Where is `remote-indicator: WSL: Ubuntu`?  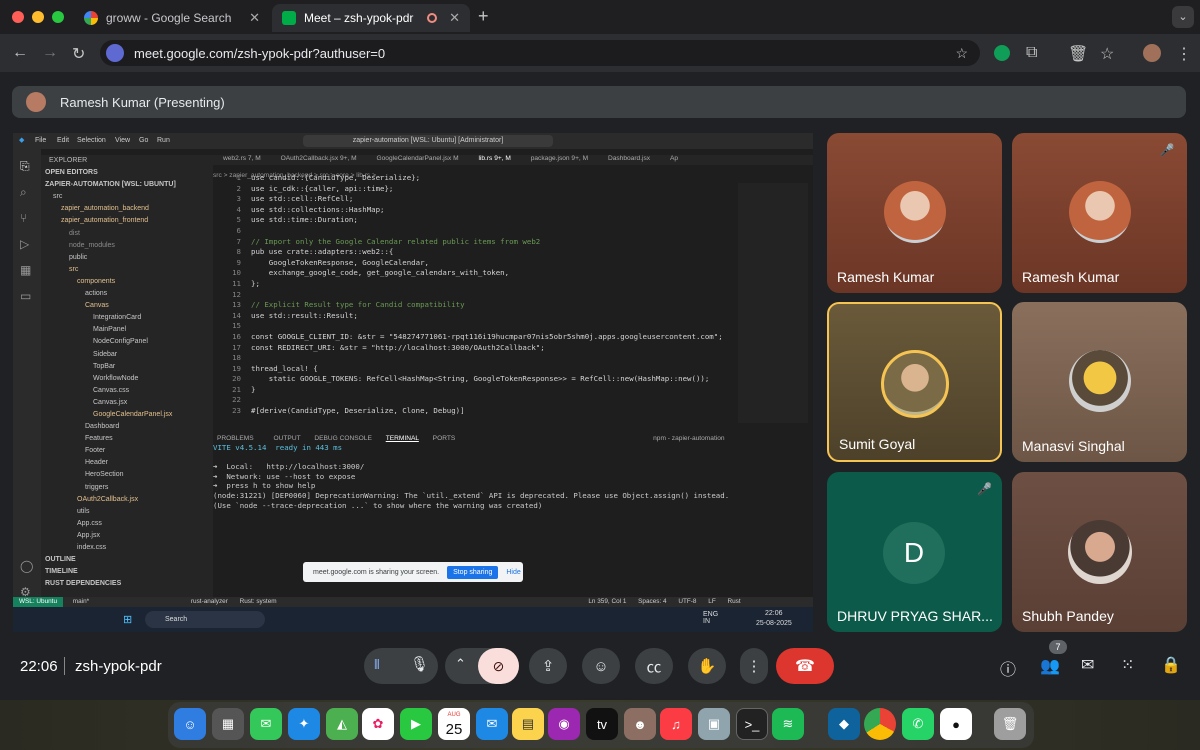 remote-indicator: WSL: Ubuntu is located at coordinates (38, 602).